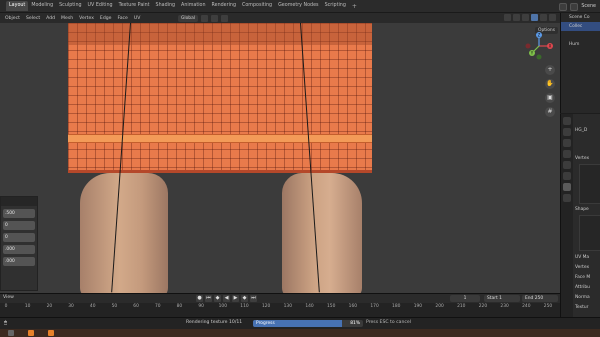  I want to click on operator-panel-header, so click(19, 201).